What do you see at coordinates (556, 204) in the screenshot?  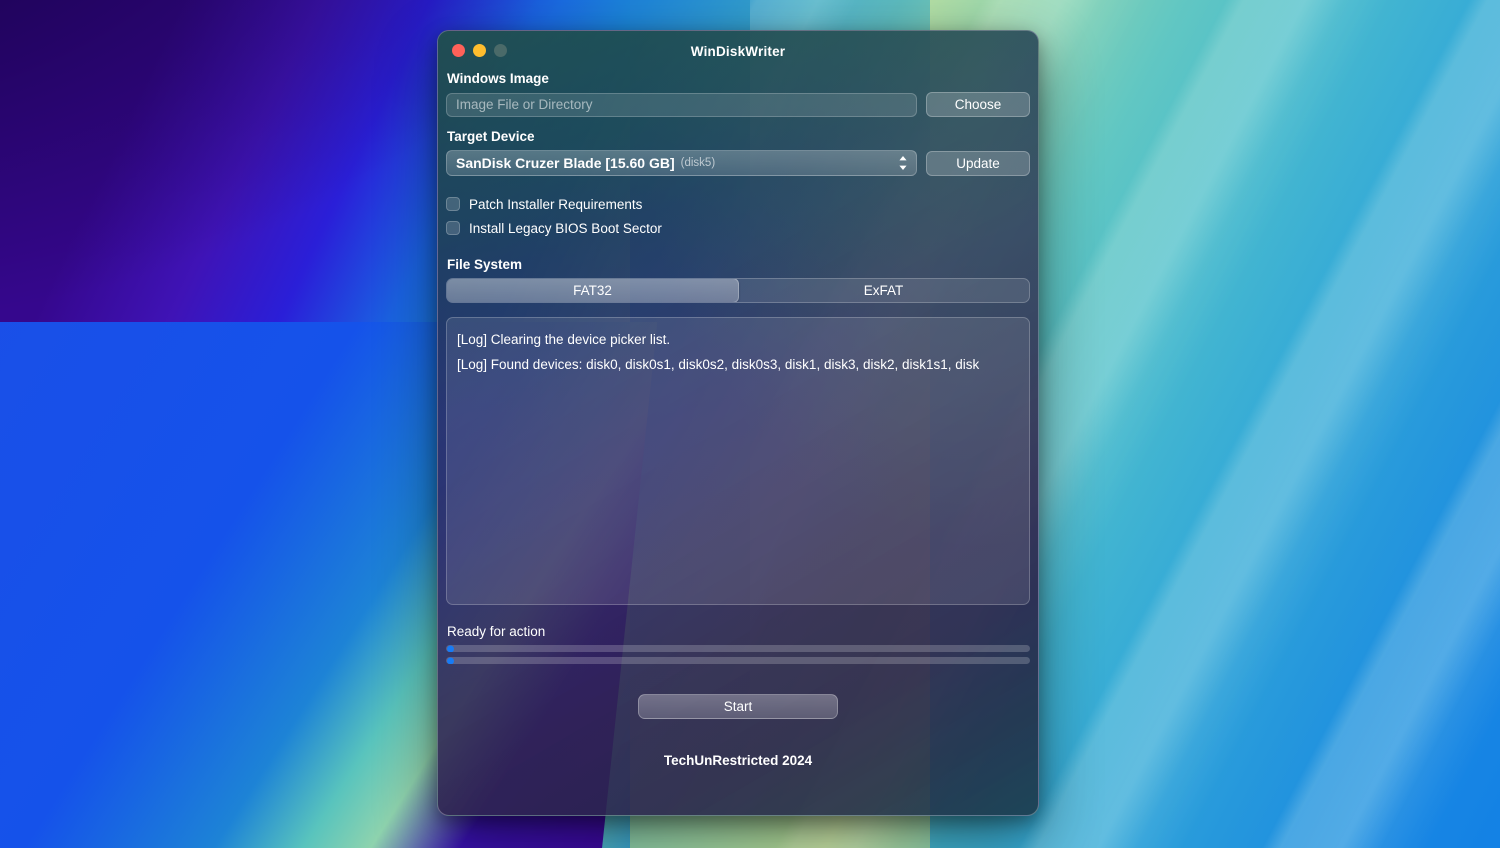 I see `option-label: Patch Installer Requirements` at bounding box center [556, 204].